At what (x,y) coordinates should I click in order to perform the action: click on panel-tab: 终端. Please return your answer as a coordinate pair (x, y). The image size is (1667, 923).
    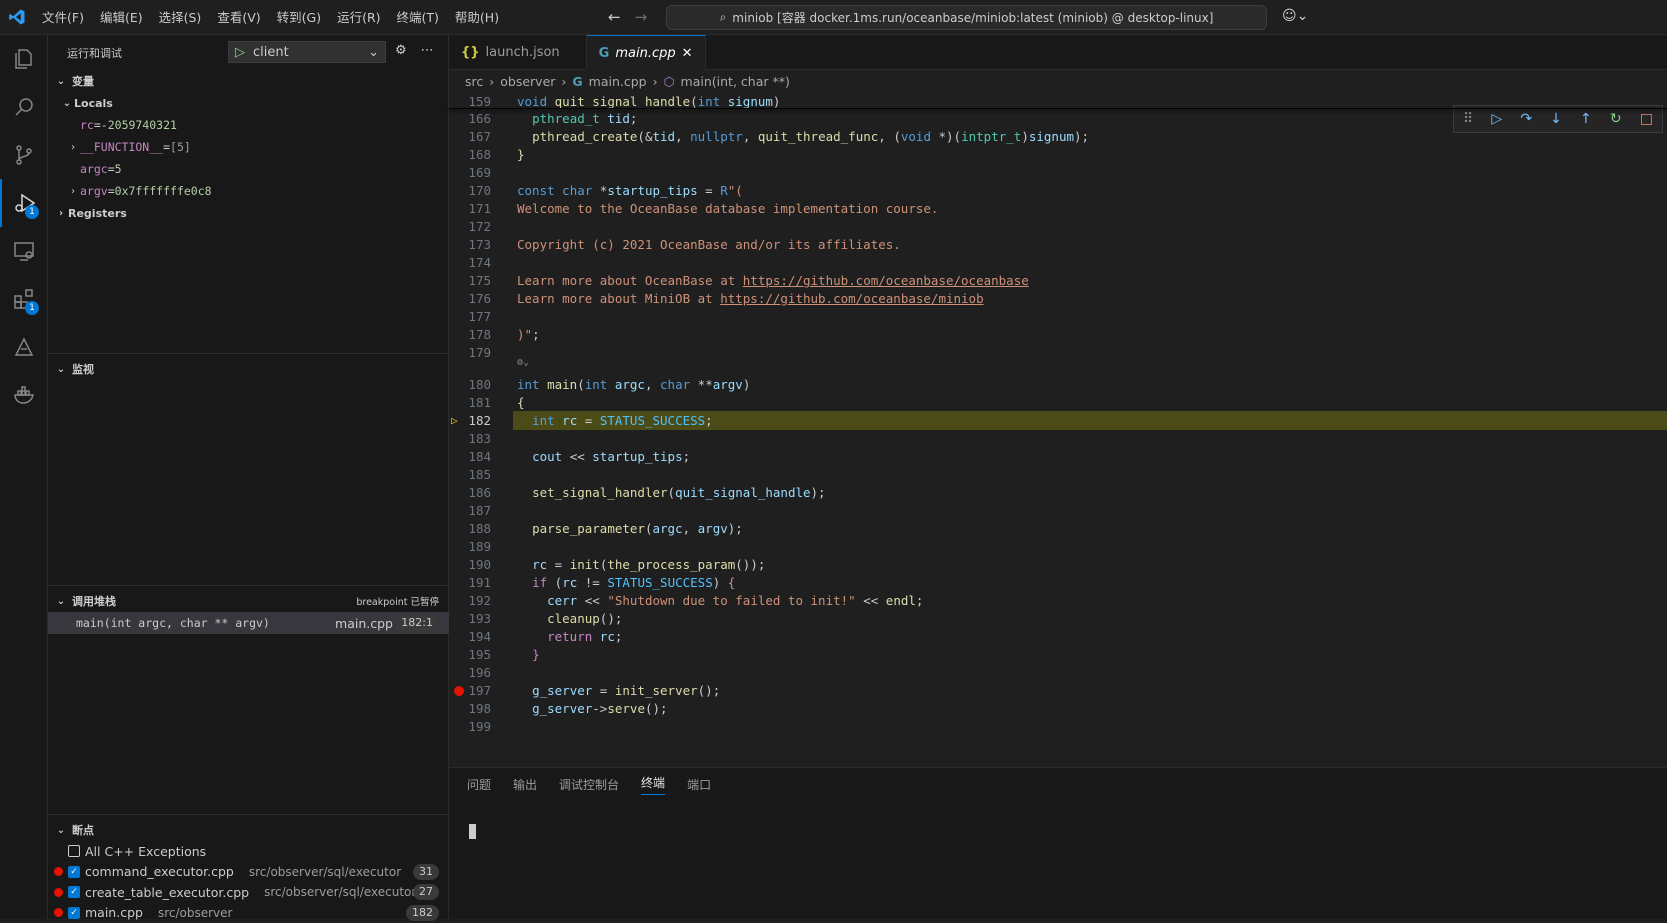
    Looking at the image, I should click on (653, 784).